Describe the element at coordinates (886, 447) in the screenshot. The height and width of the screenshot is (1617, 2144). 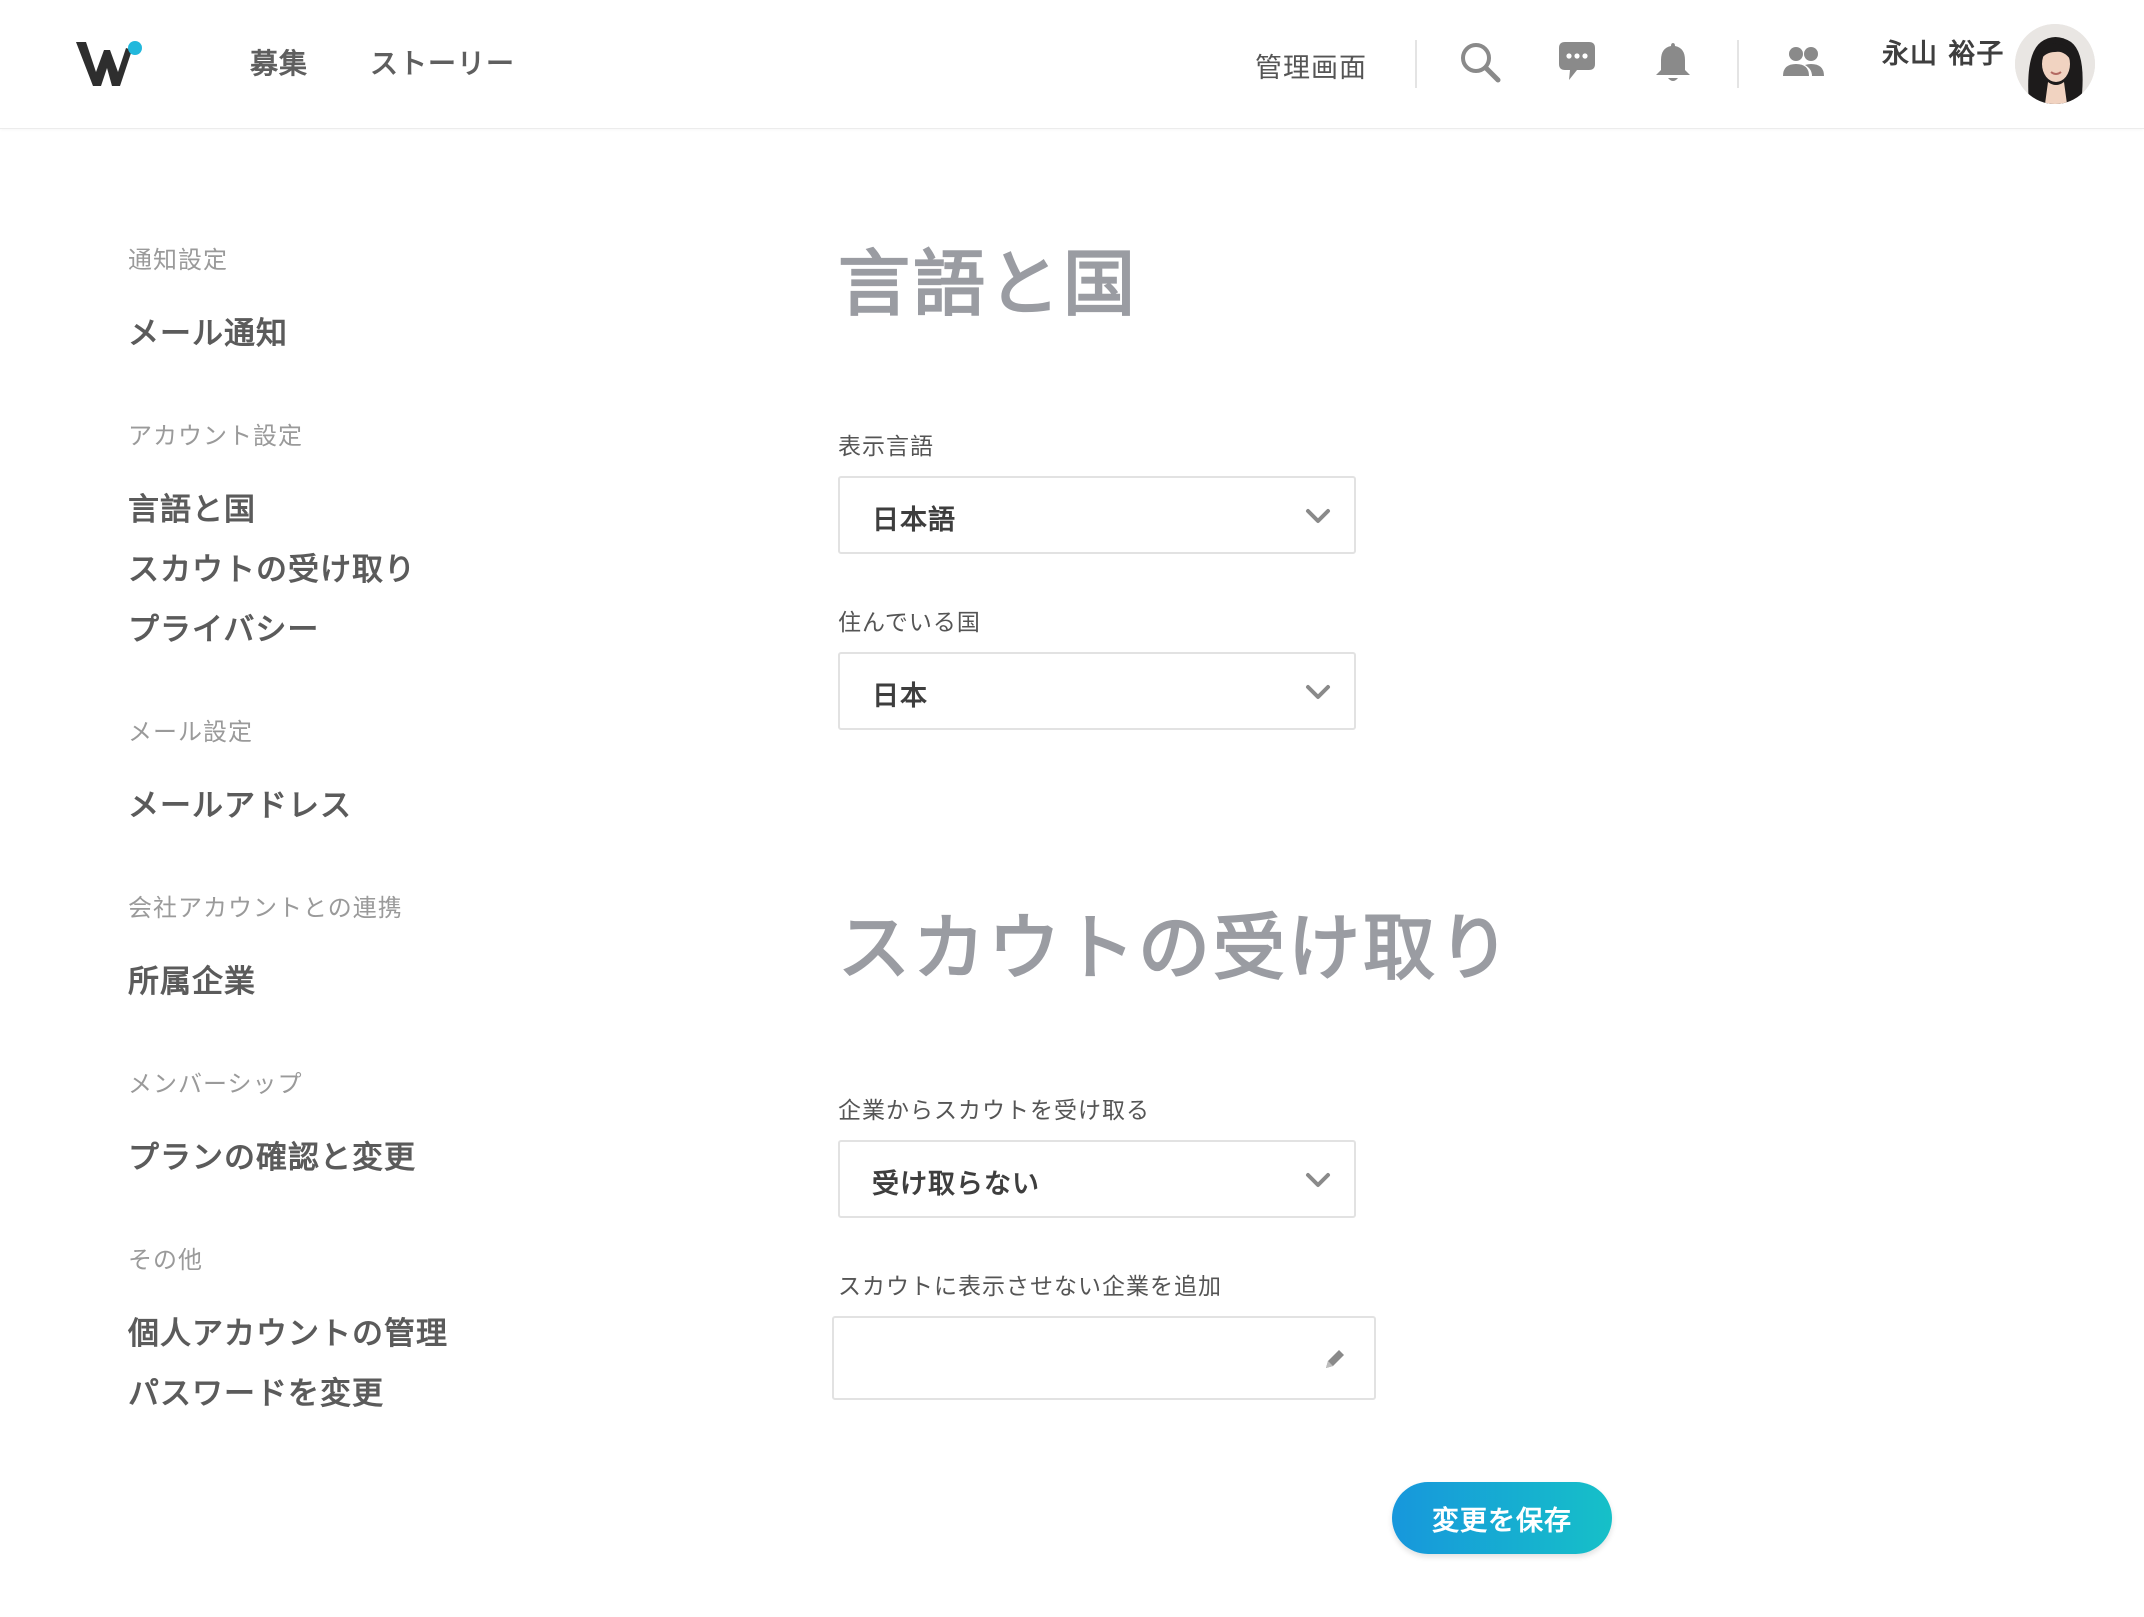
I see `display-language-label: 表示言語` at that location.